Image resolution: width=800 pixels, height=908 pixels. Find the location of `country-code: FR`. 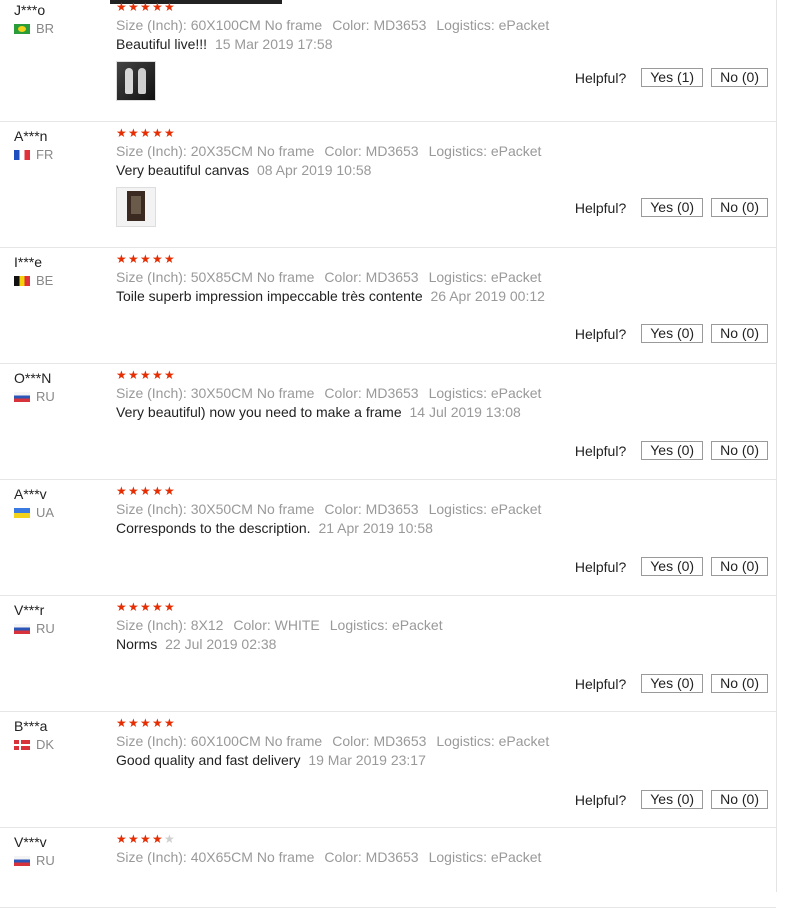

country-code: FR is located at coordinates (45, 154).